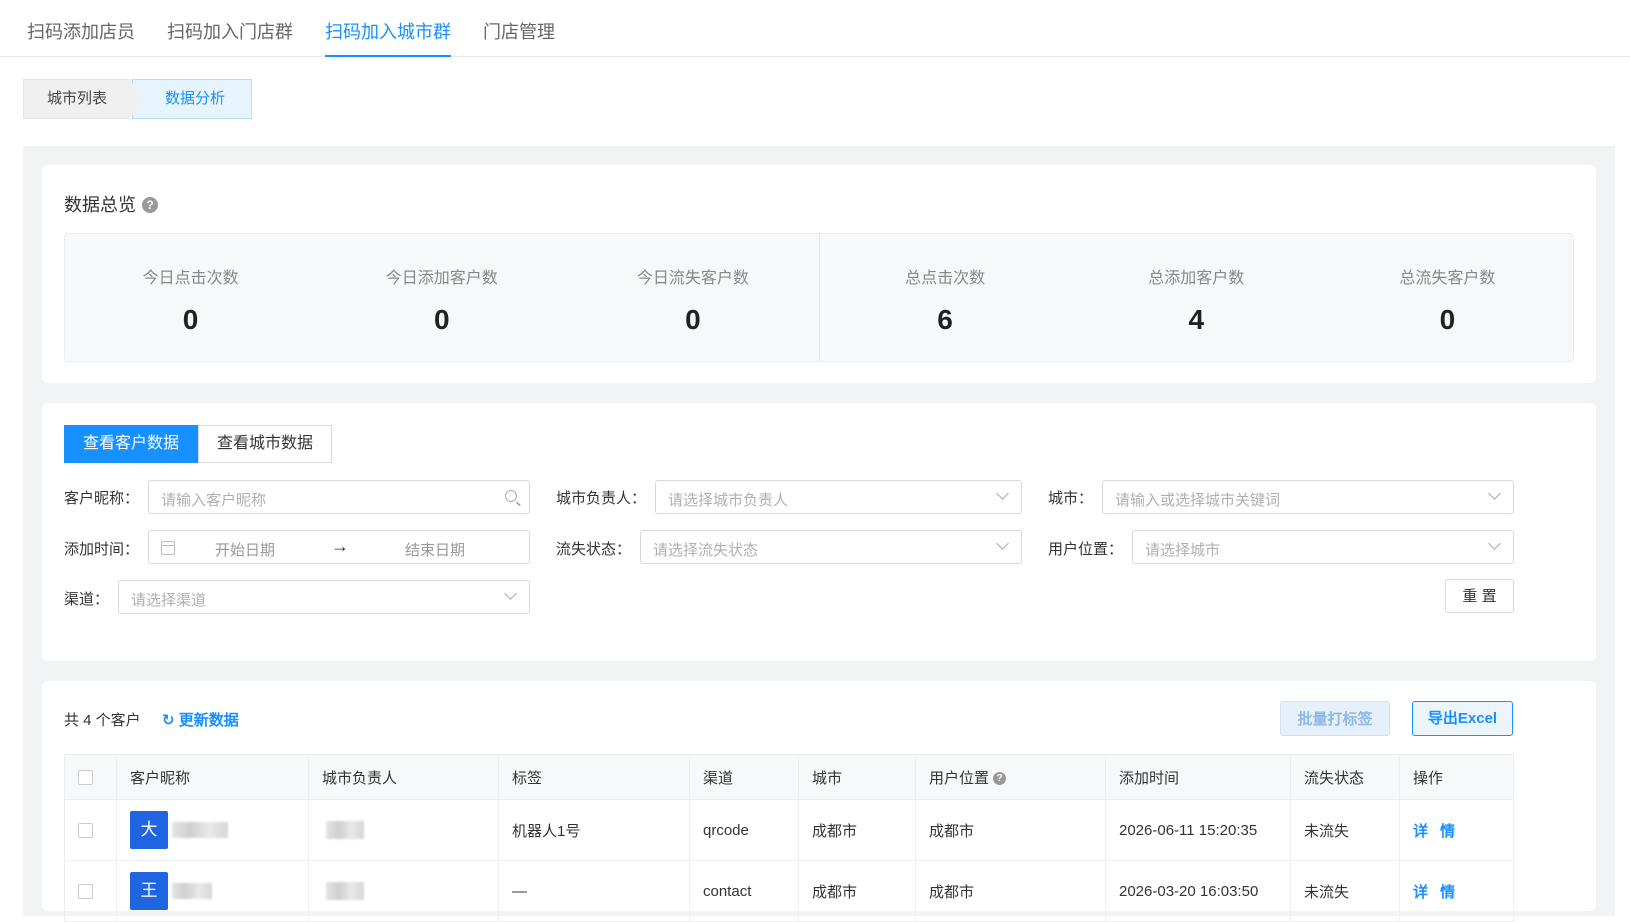  I want to click on city-label: 城市：, so click(1071, 498).